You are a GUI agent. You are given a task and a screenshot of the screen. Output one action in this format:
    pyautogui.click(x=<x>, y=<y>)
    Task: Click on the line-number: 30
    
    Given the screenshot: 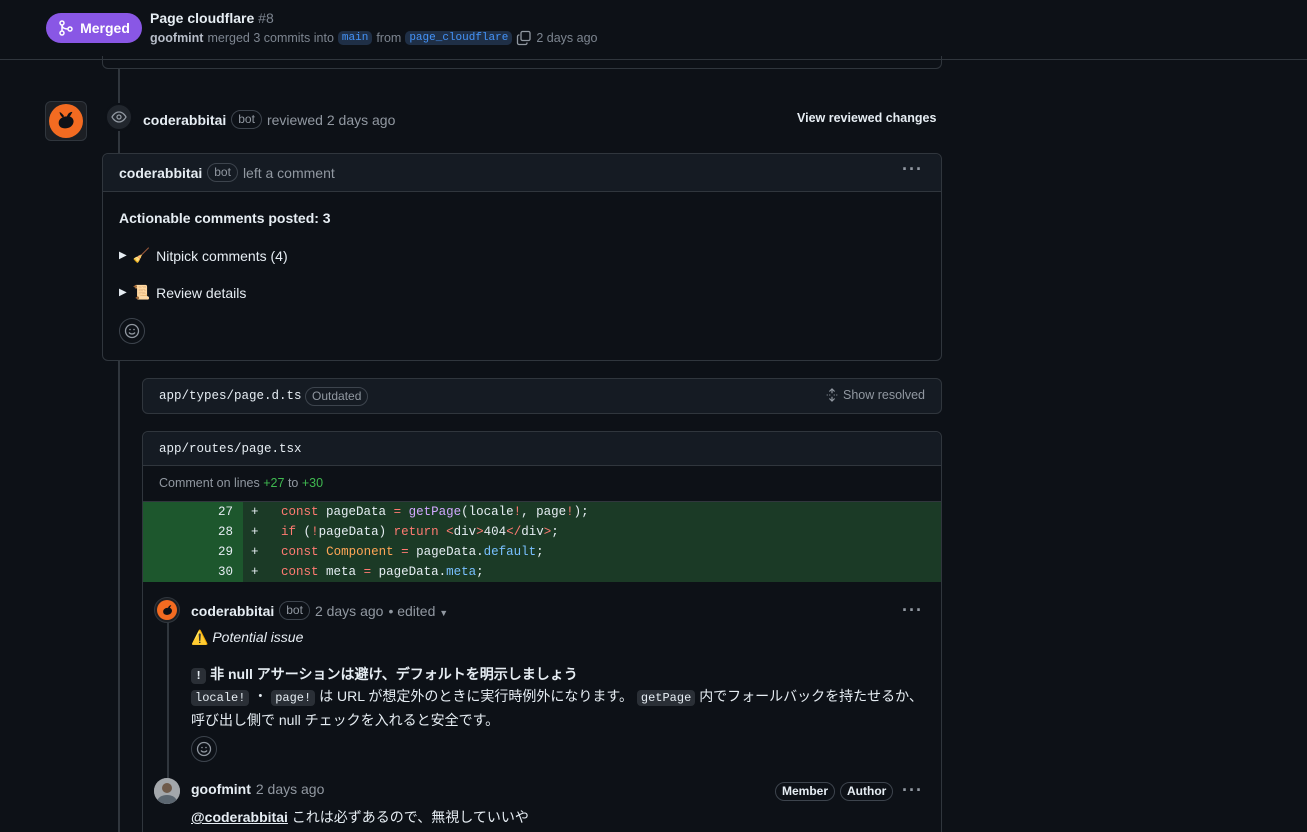 What is the action you would take?
    pyautogui.click(x=193, y=572)
    